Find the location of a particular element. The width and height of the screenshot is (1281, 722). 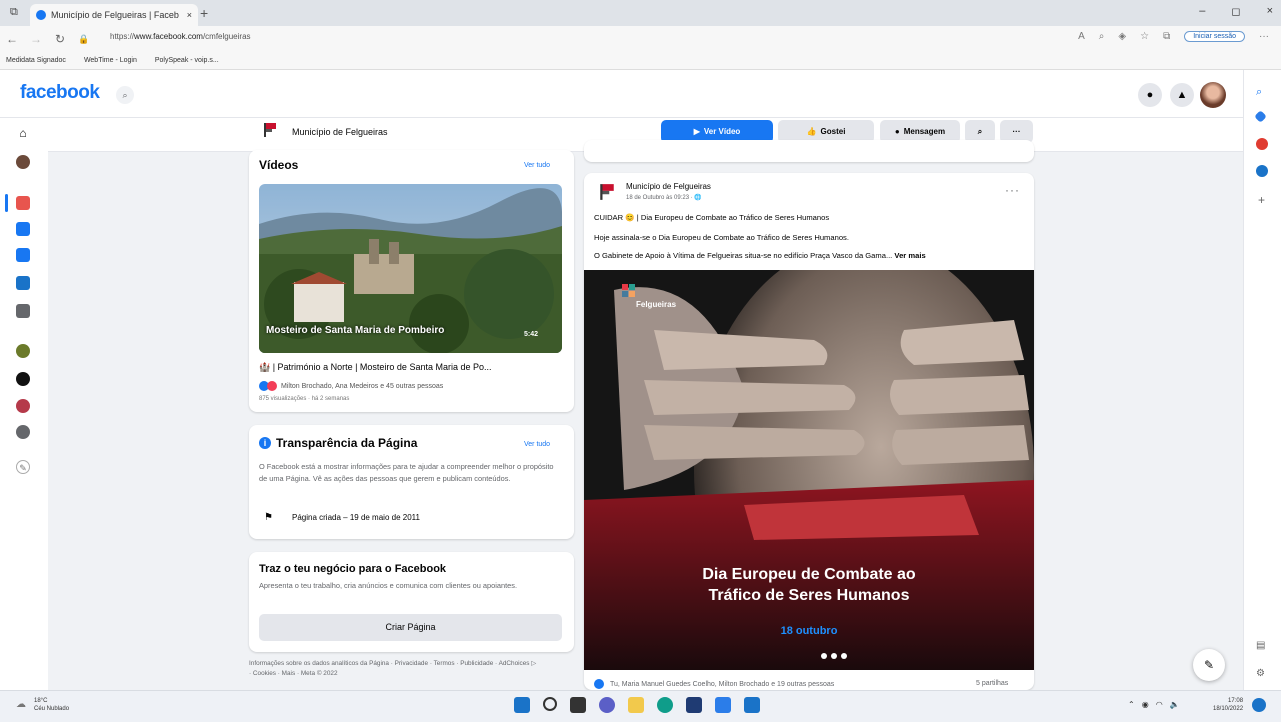

sign-in-button: Iniciar sessão is located at coordinates (1214, 36).